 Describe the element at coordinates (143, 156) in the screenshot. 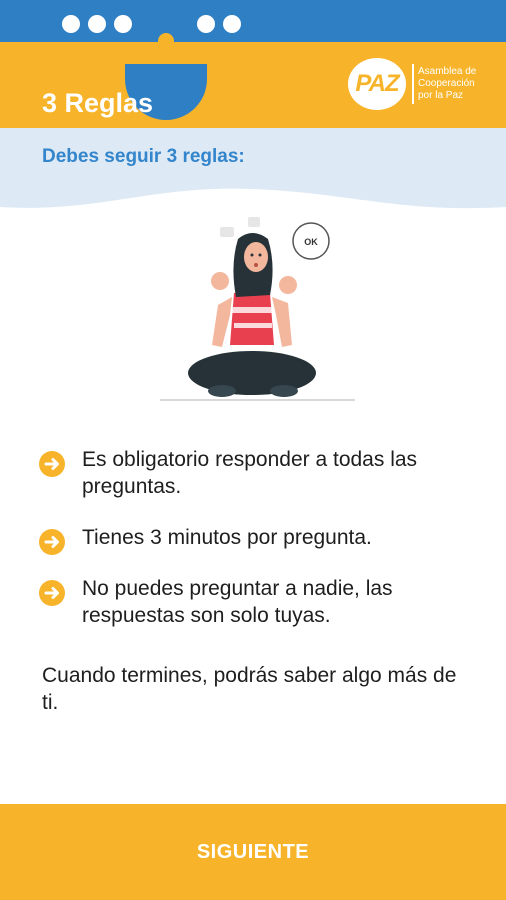

I see `subheader-text: Debes seguir 3 reglas:` at that location.